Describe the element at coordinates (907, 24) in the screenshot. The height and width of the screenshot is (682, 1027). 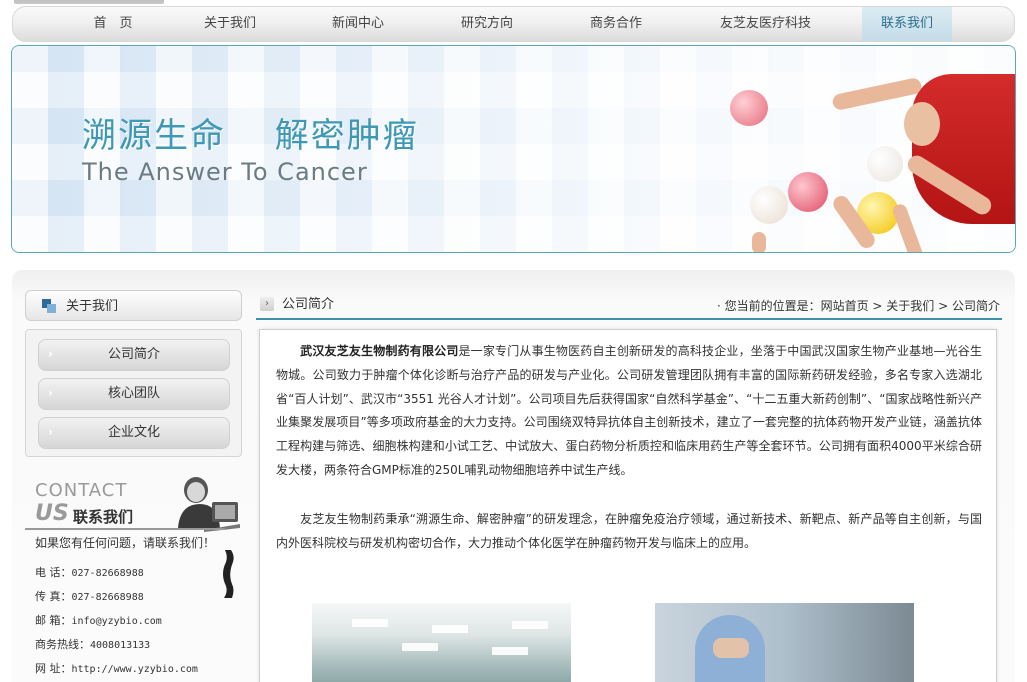
I see `nav-item-contact: 联系我们` at that location.